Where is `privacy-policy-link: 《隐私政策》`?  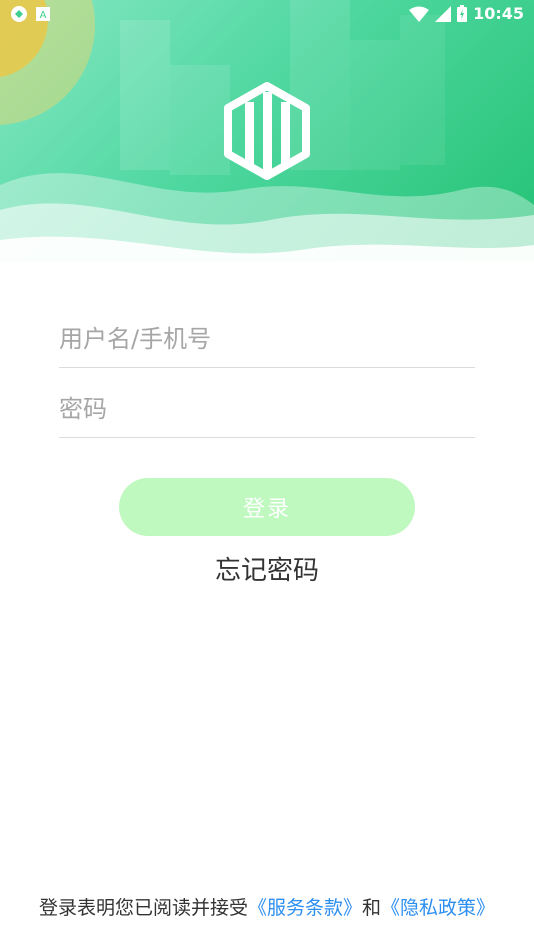
privacy-policy-link: 《隐私政策》 is located at coordinates (438, 908).